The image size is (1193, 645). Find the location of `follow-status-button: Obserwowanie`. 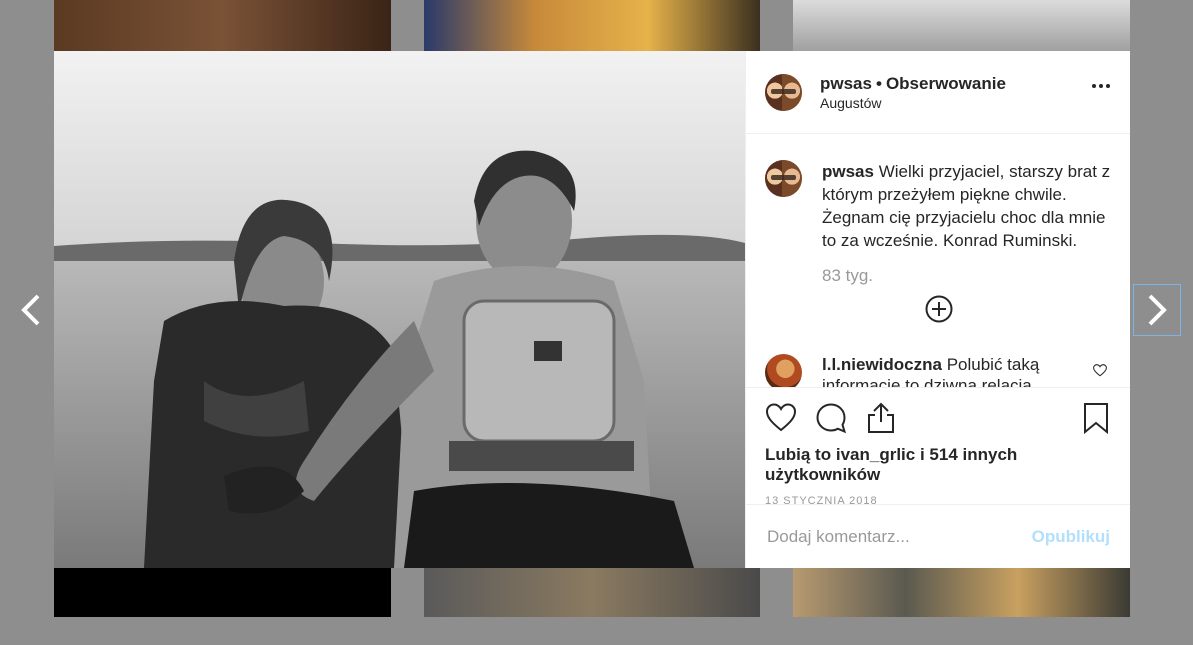

follow-status-button: Obserwowanie is located at coordinates (946, 83).